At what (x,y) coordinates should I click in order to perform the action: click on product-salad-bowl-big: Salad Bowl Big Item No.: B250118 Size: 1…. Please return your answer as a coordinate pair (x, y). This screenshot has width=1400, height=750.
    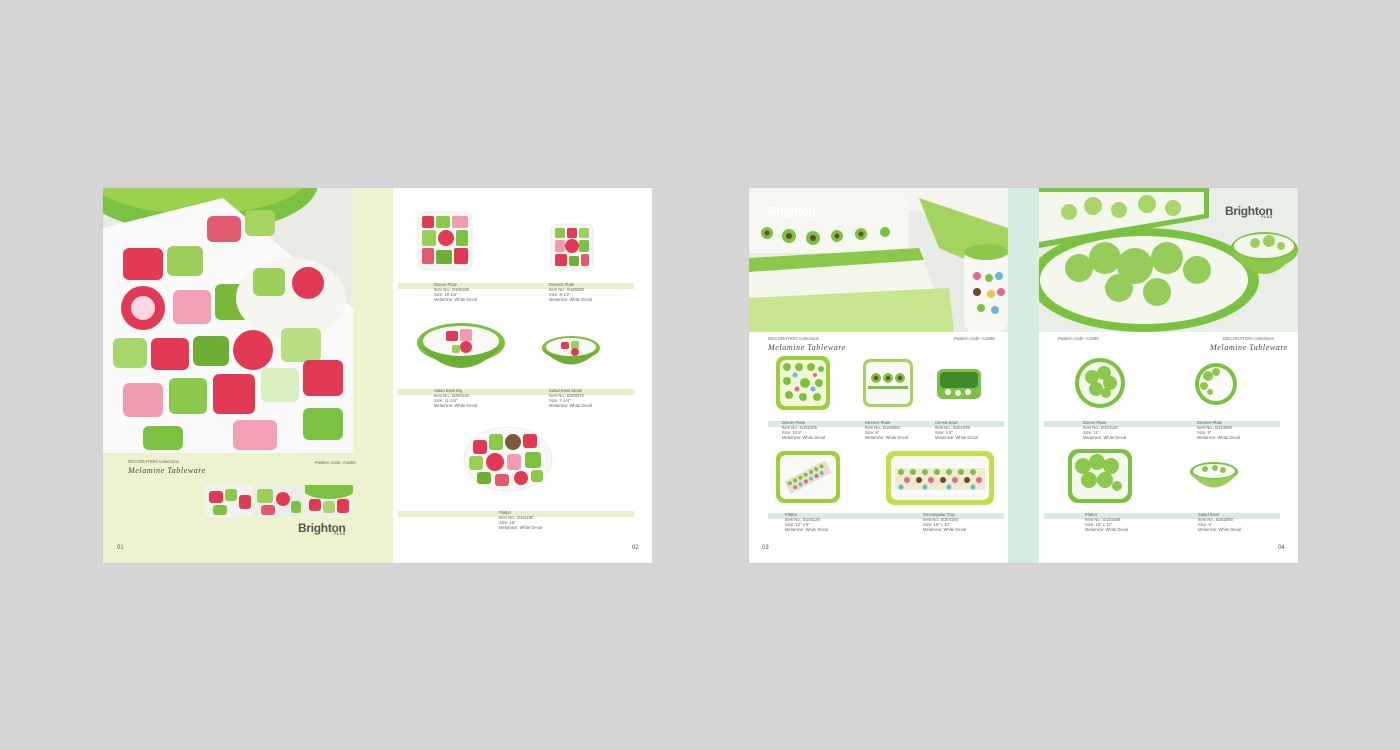
    Looking at the image, I should click on (456, 398).